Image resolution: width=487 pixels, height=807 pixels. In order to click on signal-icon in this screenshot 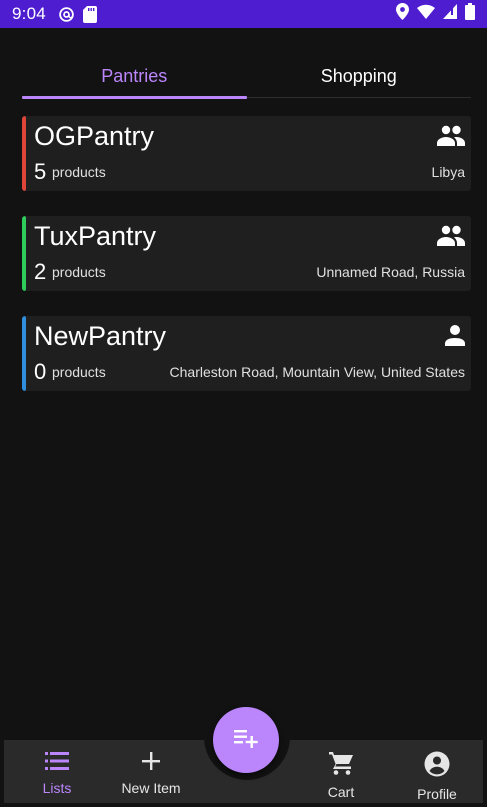, I will do `click(450, 14)`.